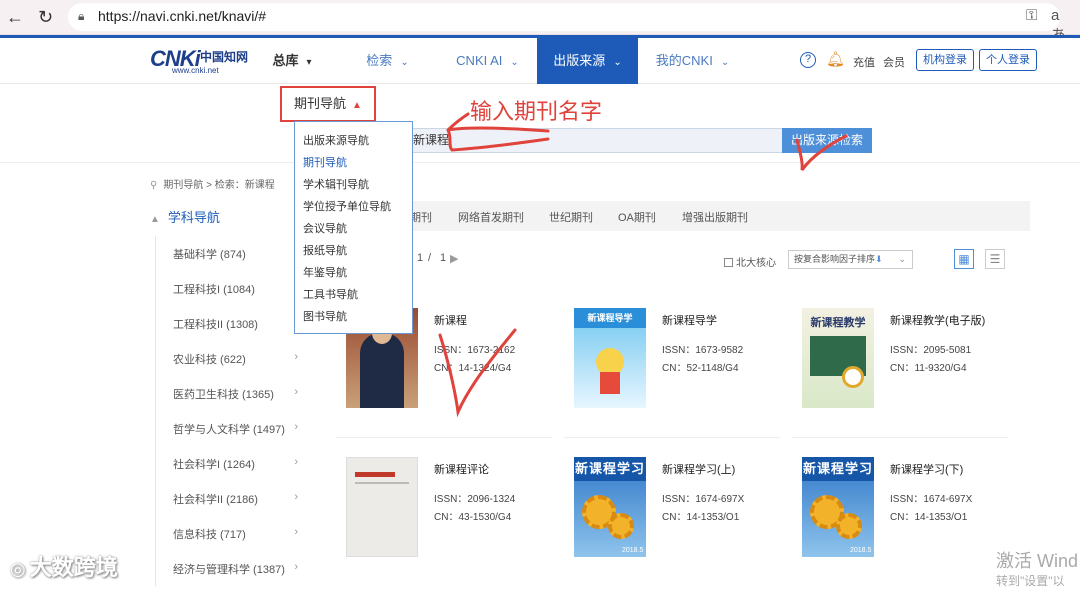  What do you see at coordinates (235, 464) in the screenshot?
I see `sidebar-item-social-science-1: 社会科学I (1264) ›` at bounding box center [235, 464].